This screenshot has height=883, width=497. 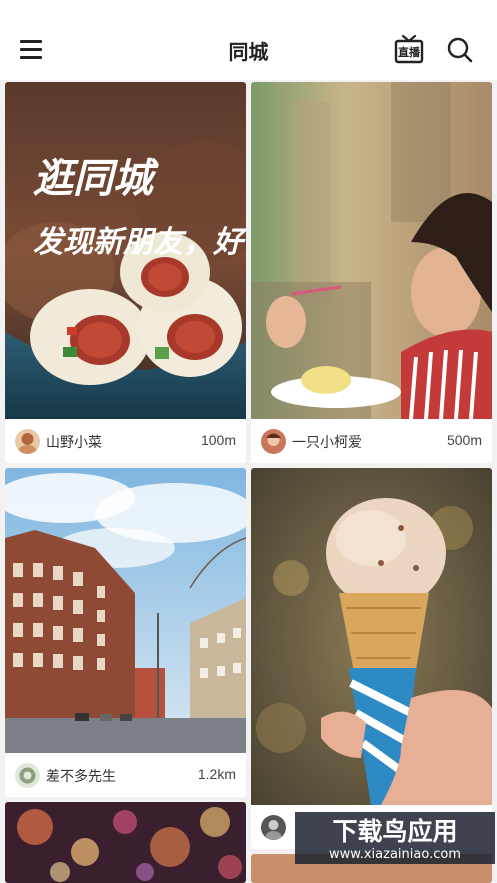 I want to click on watermark: 下载鸟应用 www.xiazainiao.com, so click(x=395, y=838).